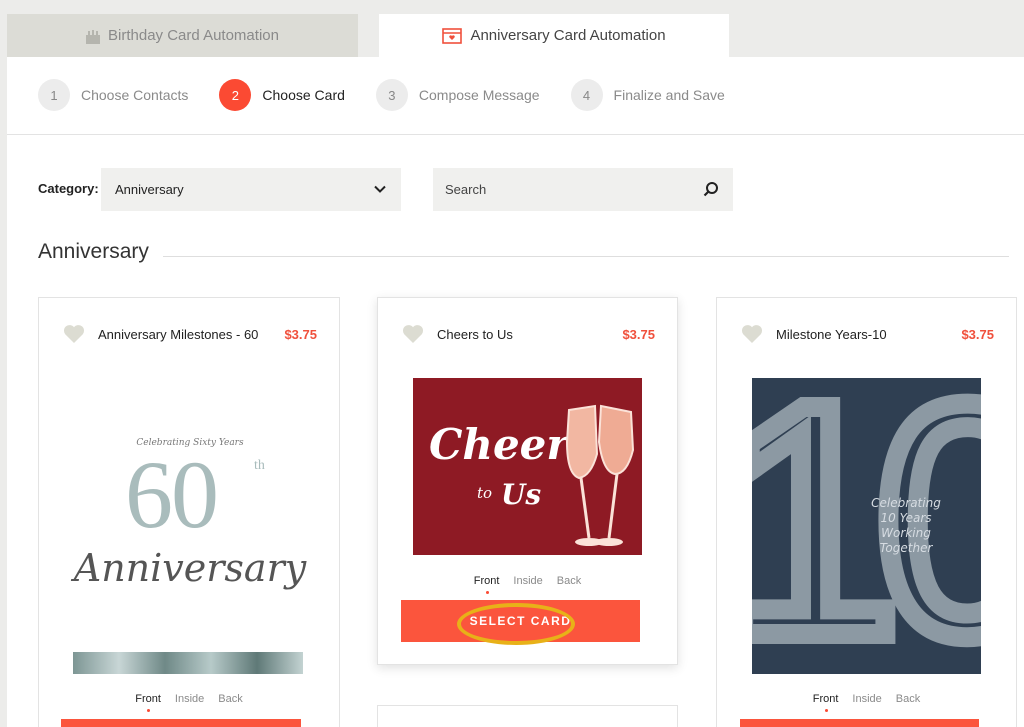 The height and width of the screenshot is (727, 1024). Describe the element at coordinates (135, 95) in the screenshot. I see `step-label: Choose Contacts` at that location.